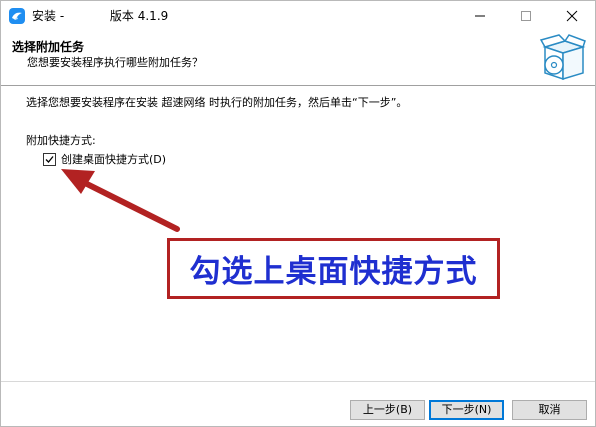 This screenshot has height=427, width=596. I want to click on annotation-callout: 勾选上桌面快捷方式, so click(333, 268).